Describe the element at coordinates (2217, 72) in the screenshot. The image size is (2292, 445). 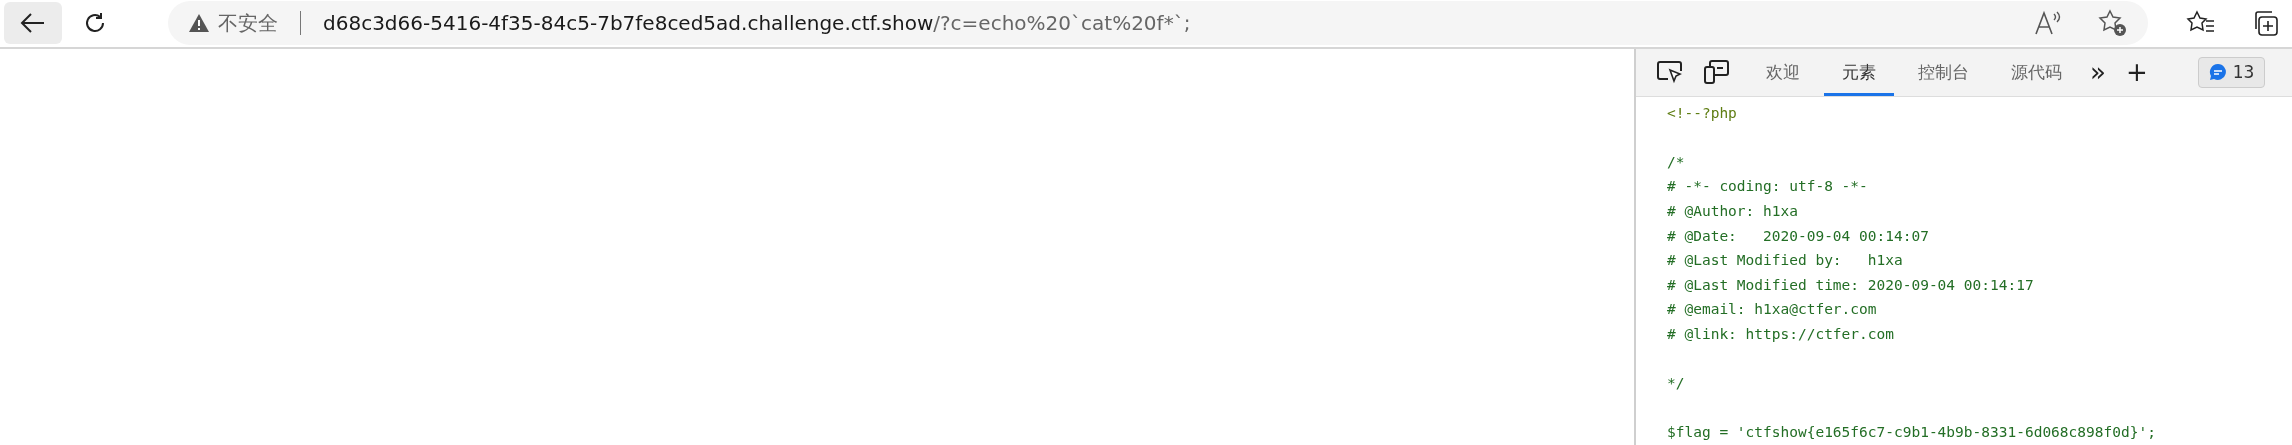
I see `chat-bubble-icon` at that location.